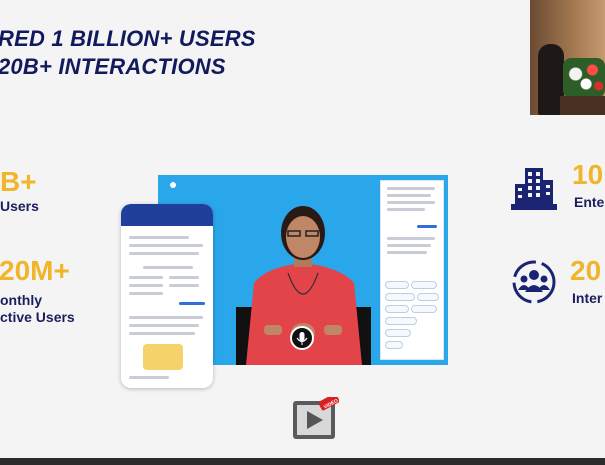 Image resolution: width=605 pixels, height=465 pixels. I want to click on chat-bubble, so click(427, 226).